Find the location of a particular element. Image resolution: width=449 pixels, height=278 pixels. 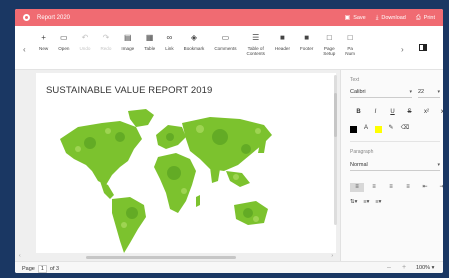

chevron-left-icon: ‹ is located at coordinates (24, 50).